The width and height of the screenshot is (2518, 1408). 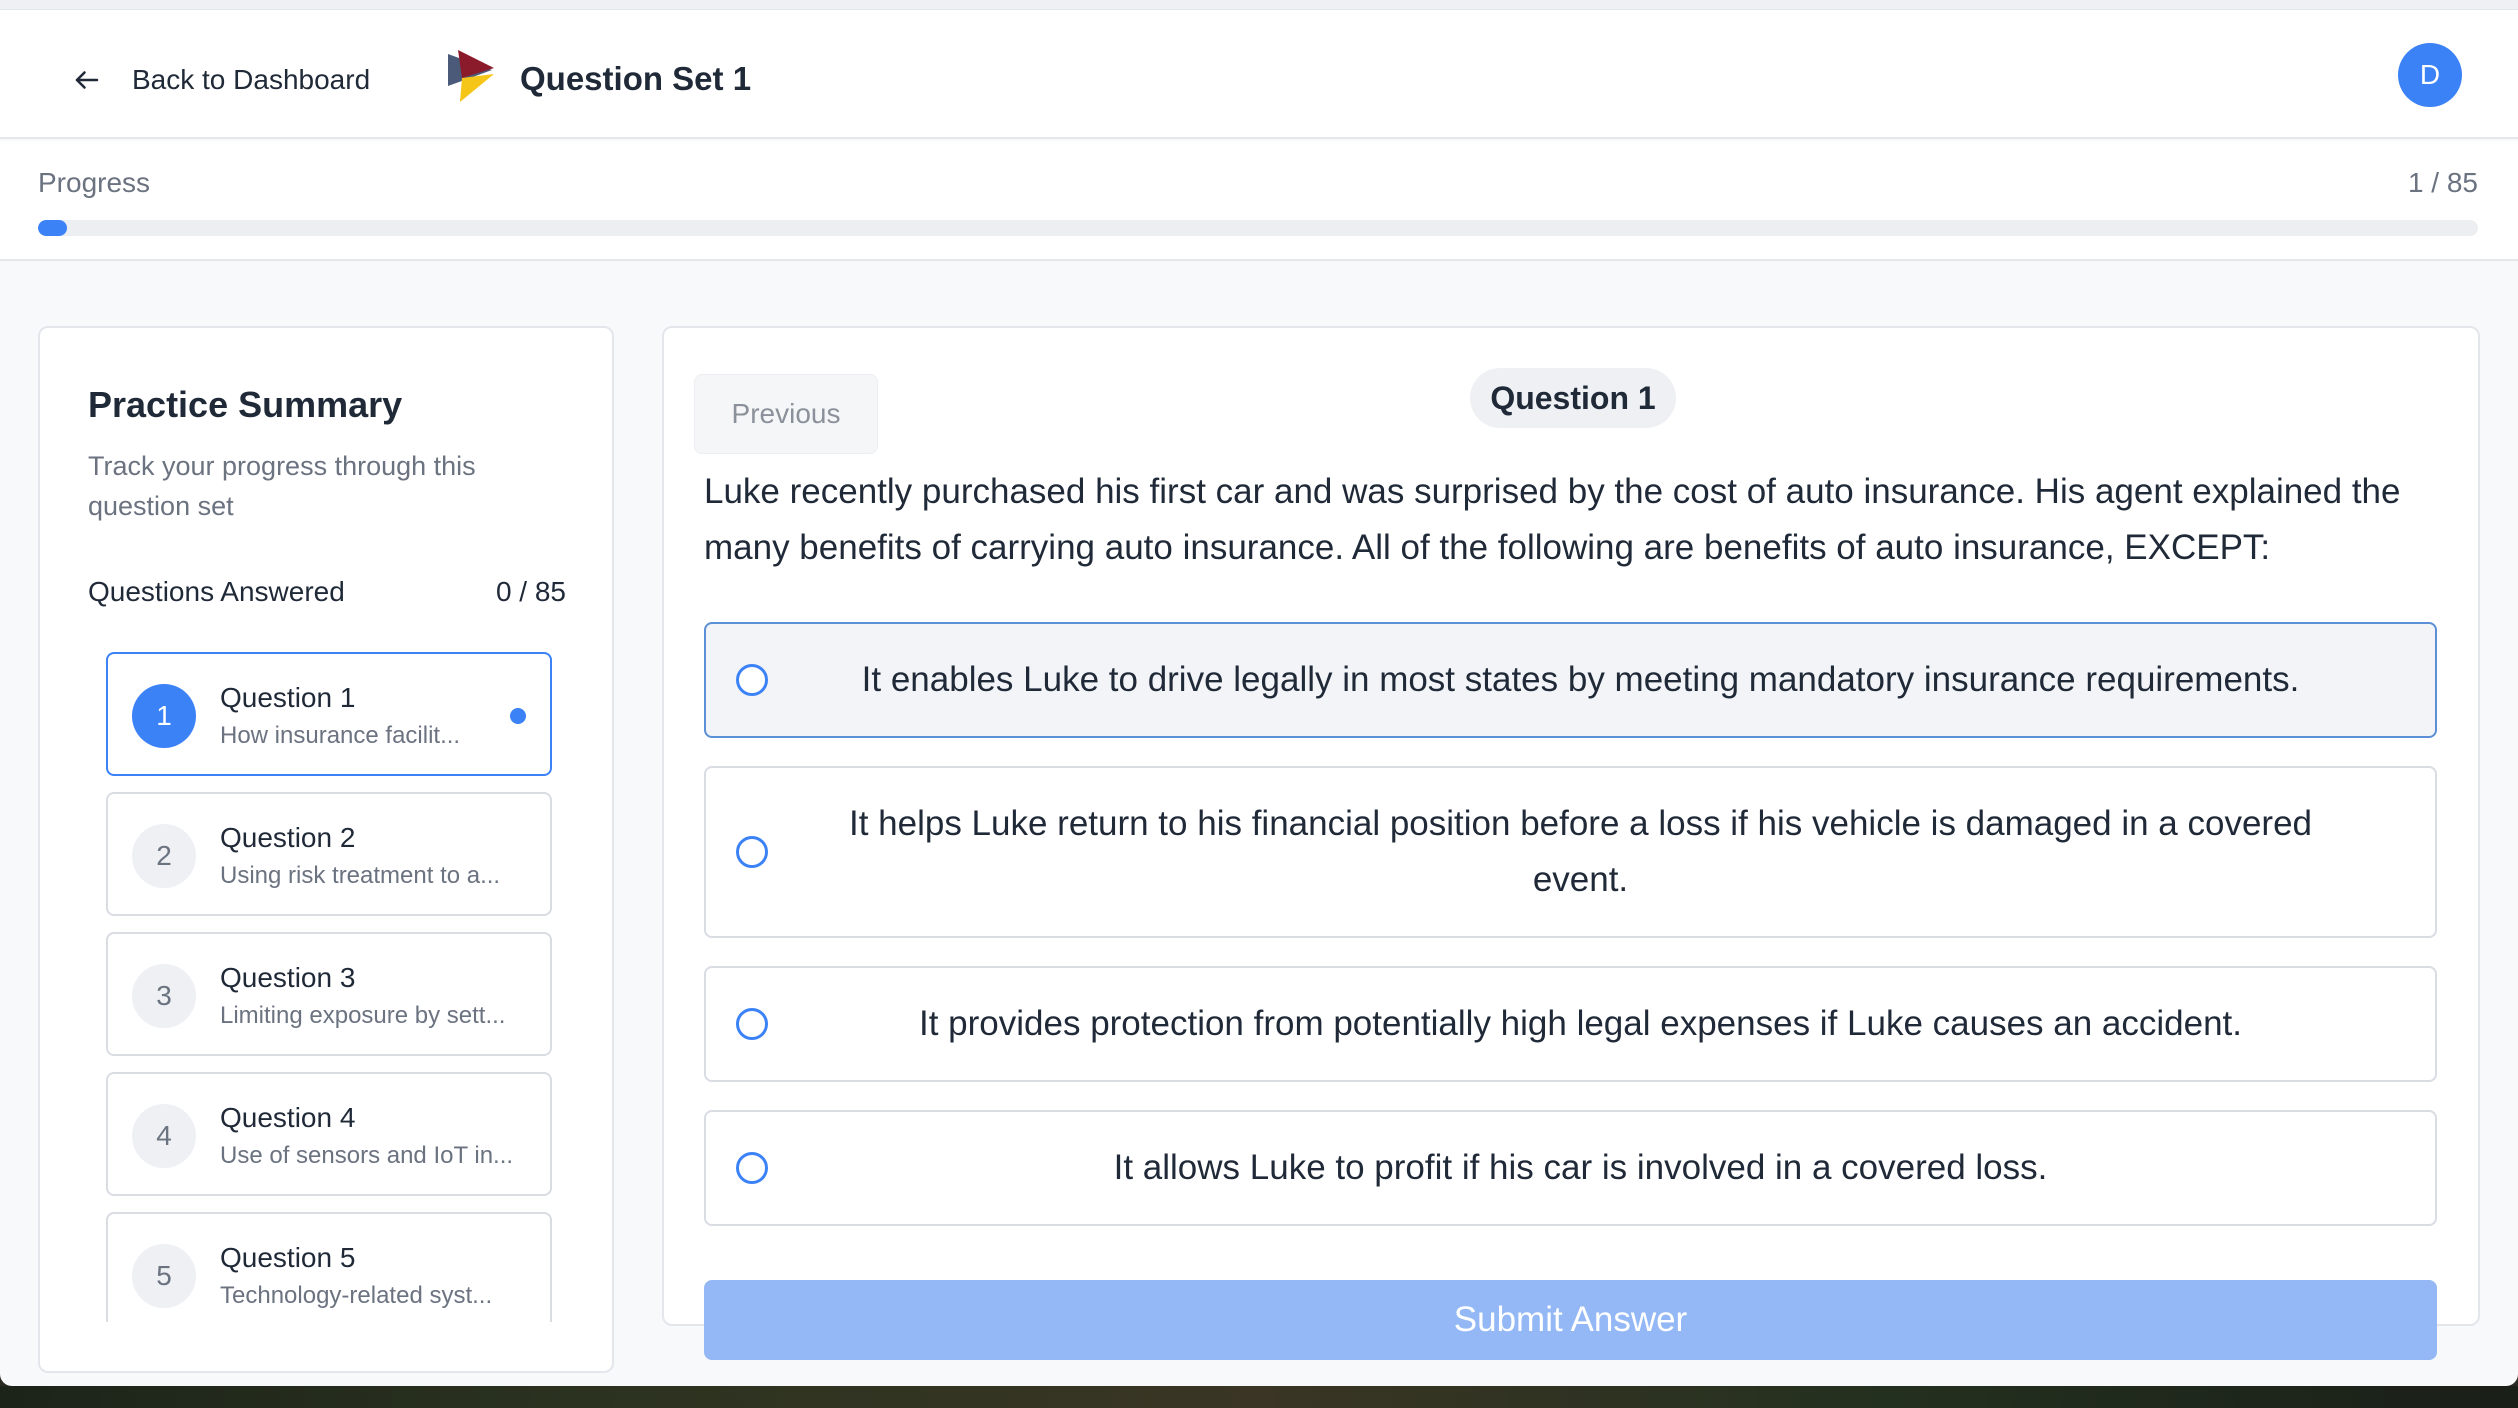 What do you see at coordinates (288, 1257) in the screenshot?
I see `question-item-title: Question 5` at bounding box center [288, 1257].